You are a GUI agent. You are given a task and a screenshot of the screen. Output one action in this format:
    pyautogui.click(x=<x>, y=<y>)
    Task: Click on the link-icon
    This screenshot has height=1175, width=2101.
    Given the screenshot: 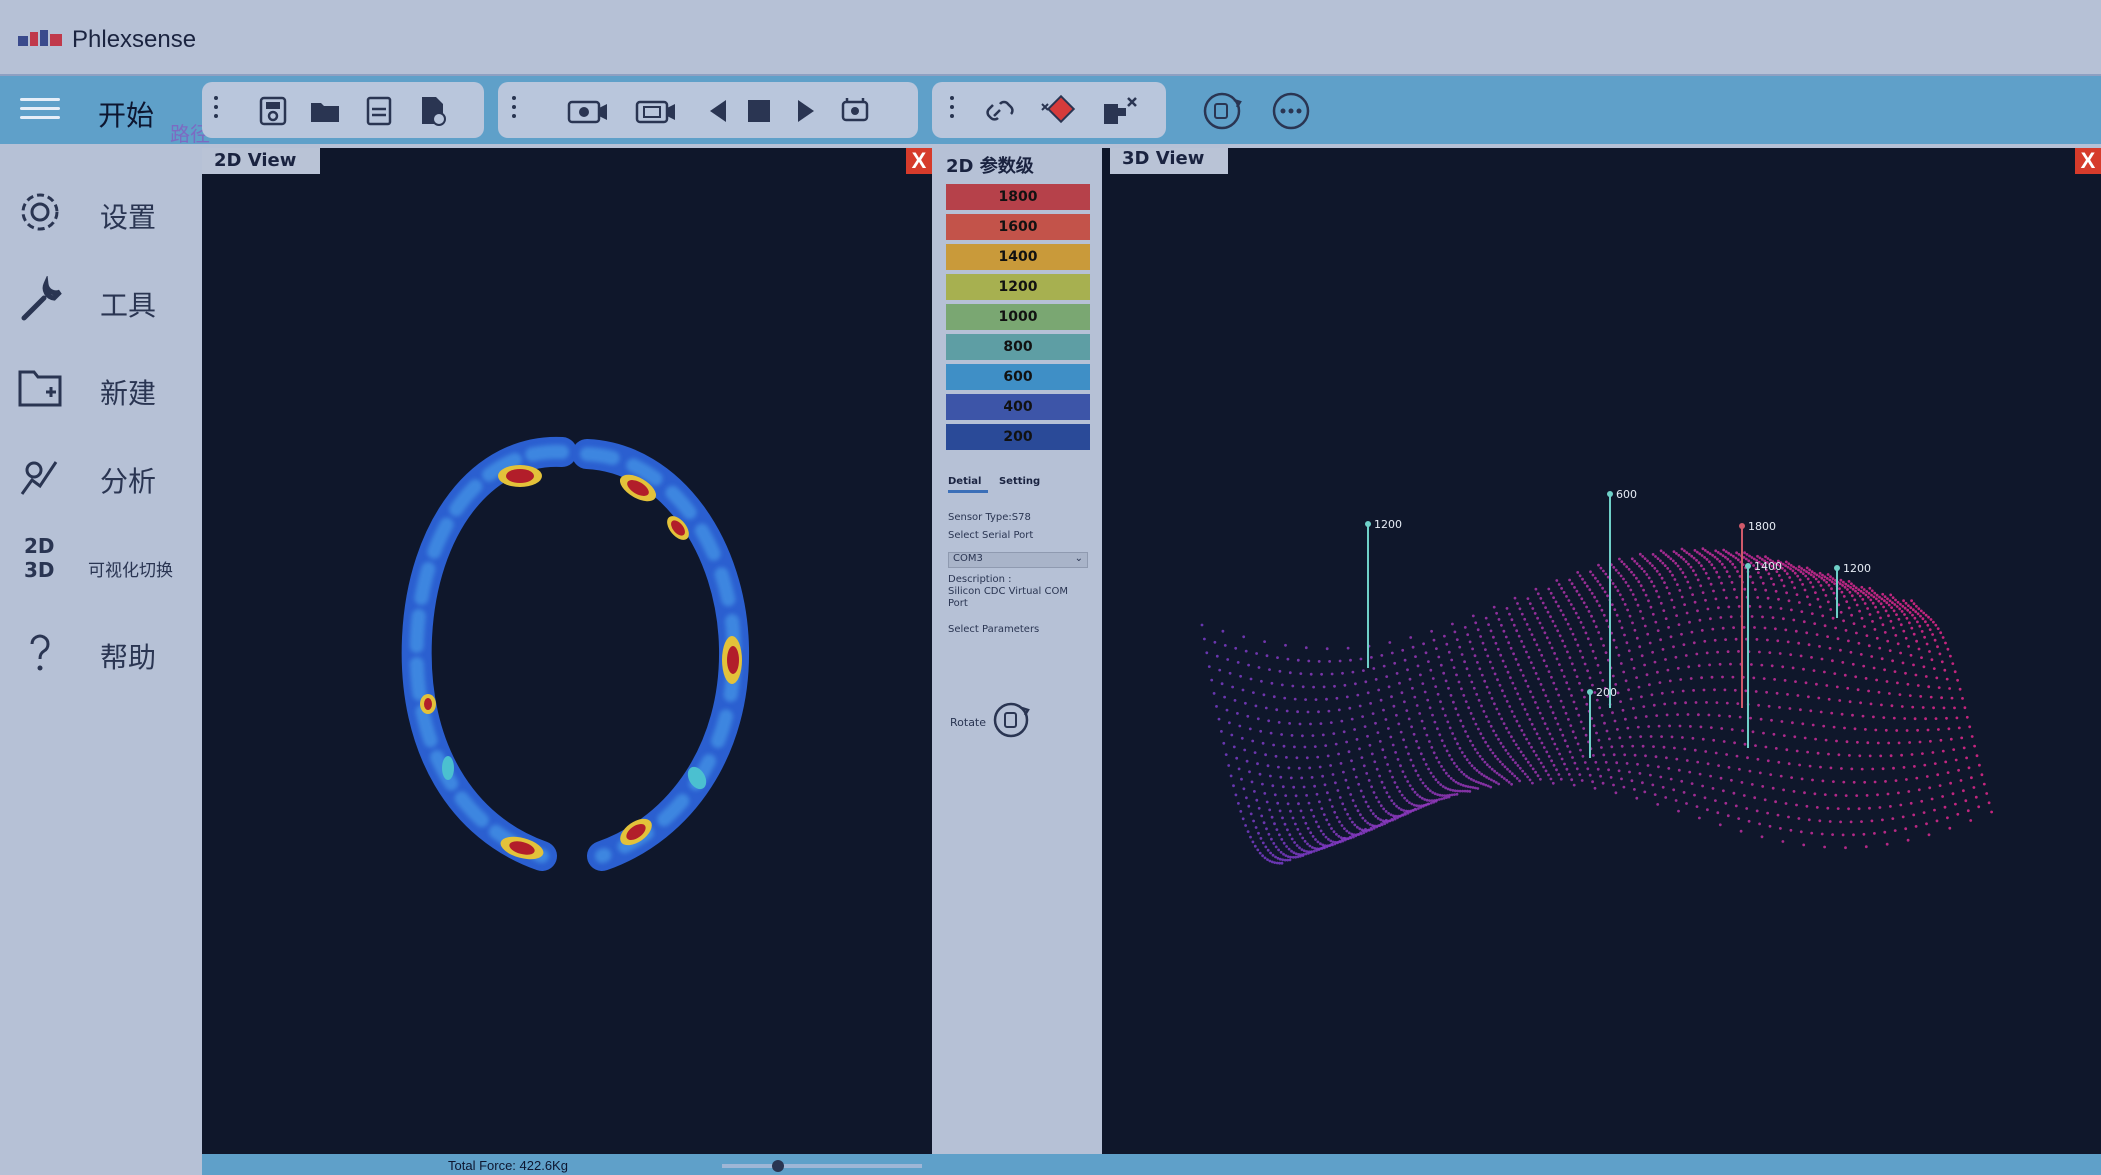 What is the action you would take?
    pyautogui.click(x=1003, y=111)
    